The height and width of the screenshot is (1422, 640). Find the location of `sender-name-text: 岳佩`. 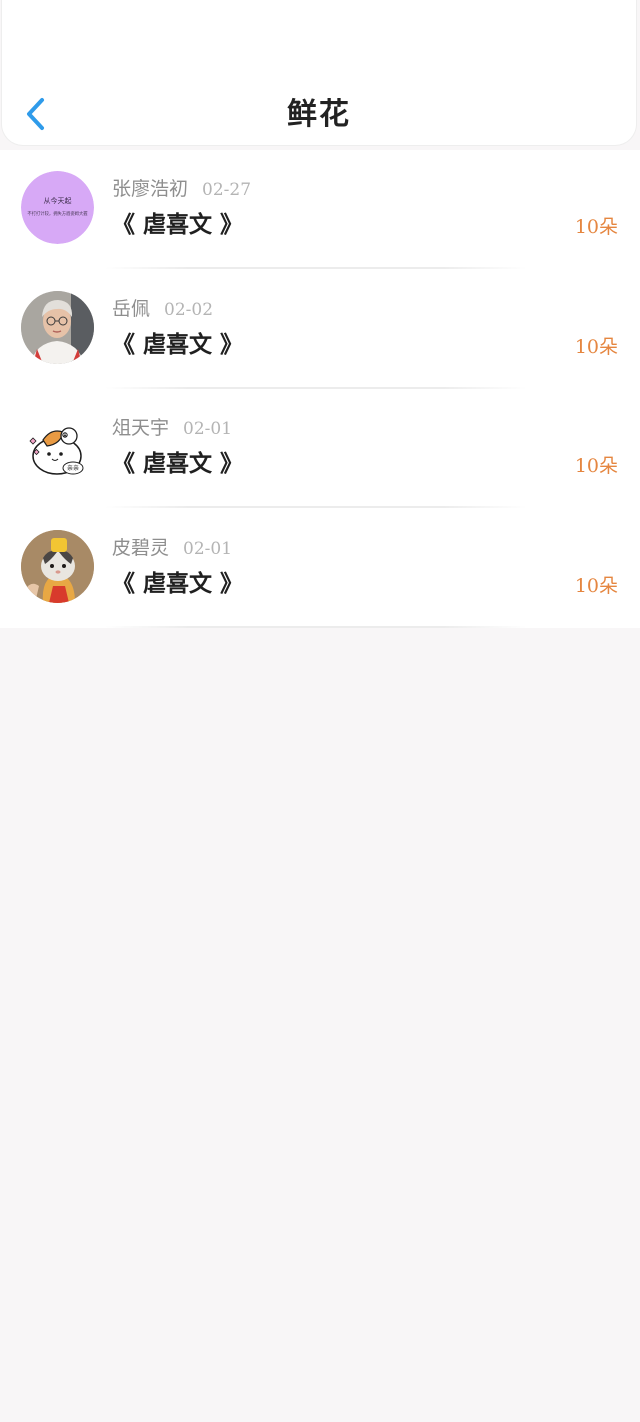

sender-name-text: 岳佩 is located at coordinates (131, 308).